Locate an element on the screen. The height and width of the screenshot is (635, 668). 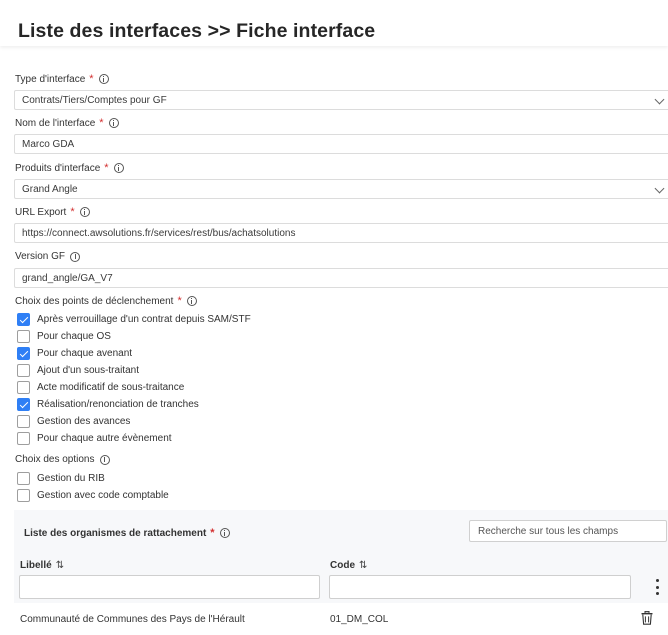
nom-interface-input: Marco GDA is located at coordinates (341, 144).